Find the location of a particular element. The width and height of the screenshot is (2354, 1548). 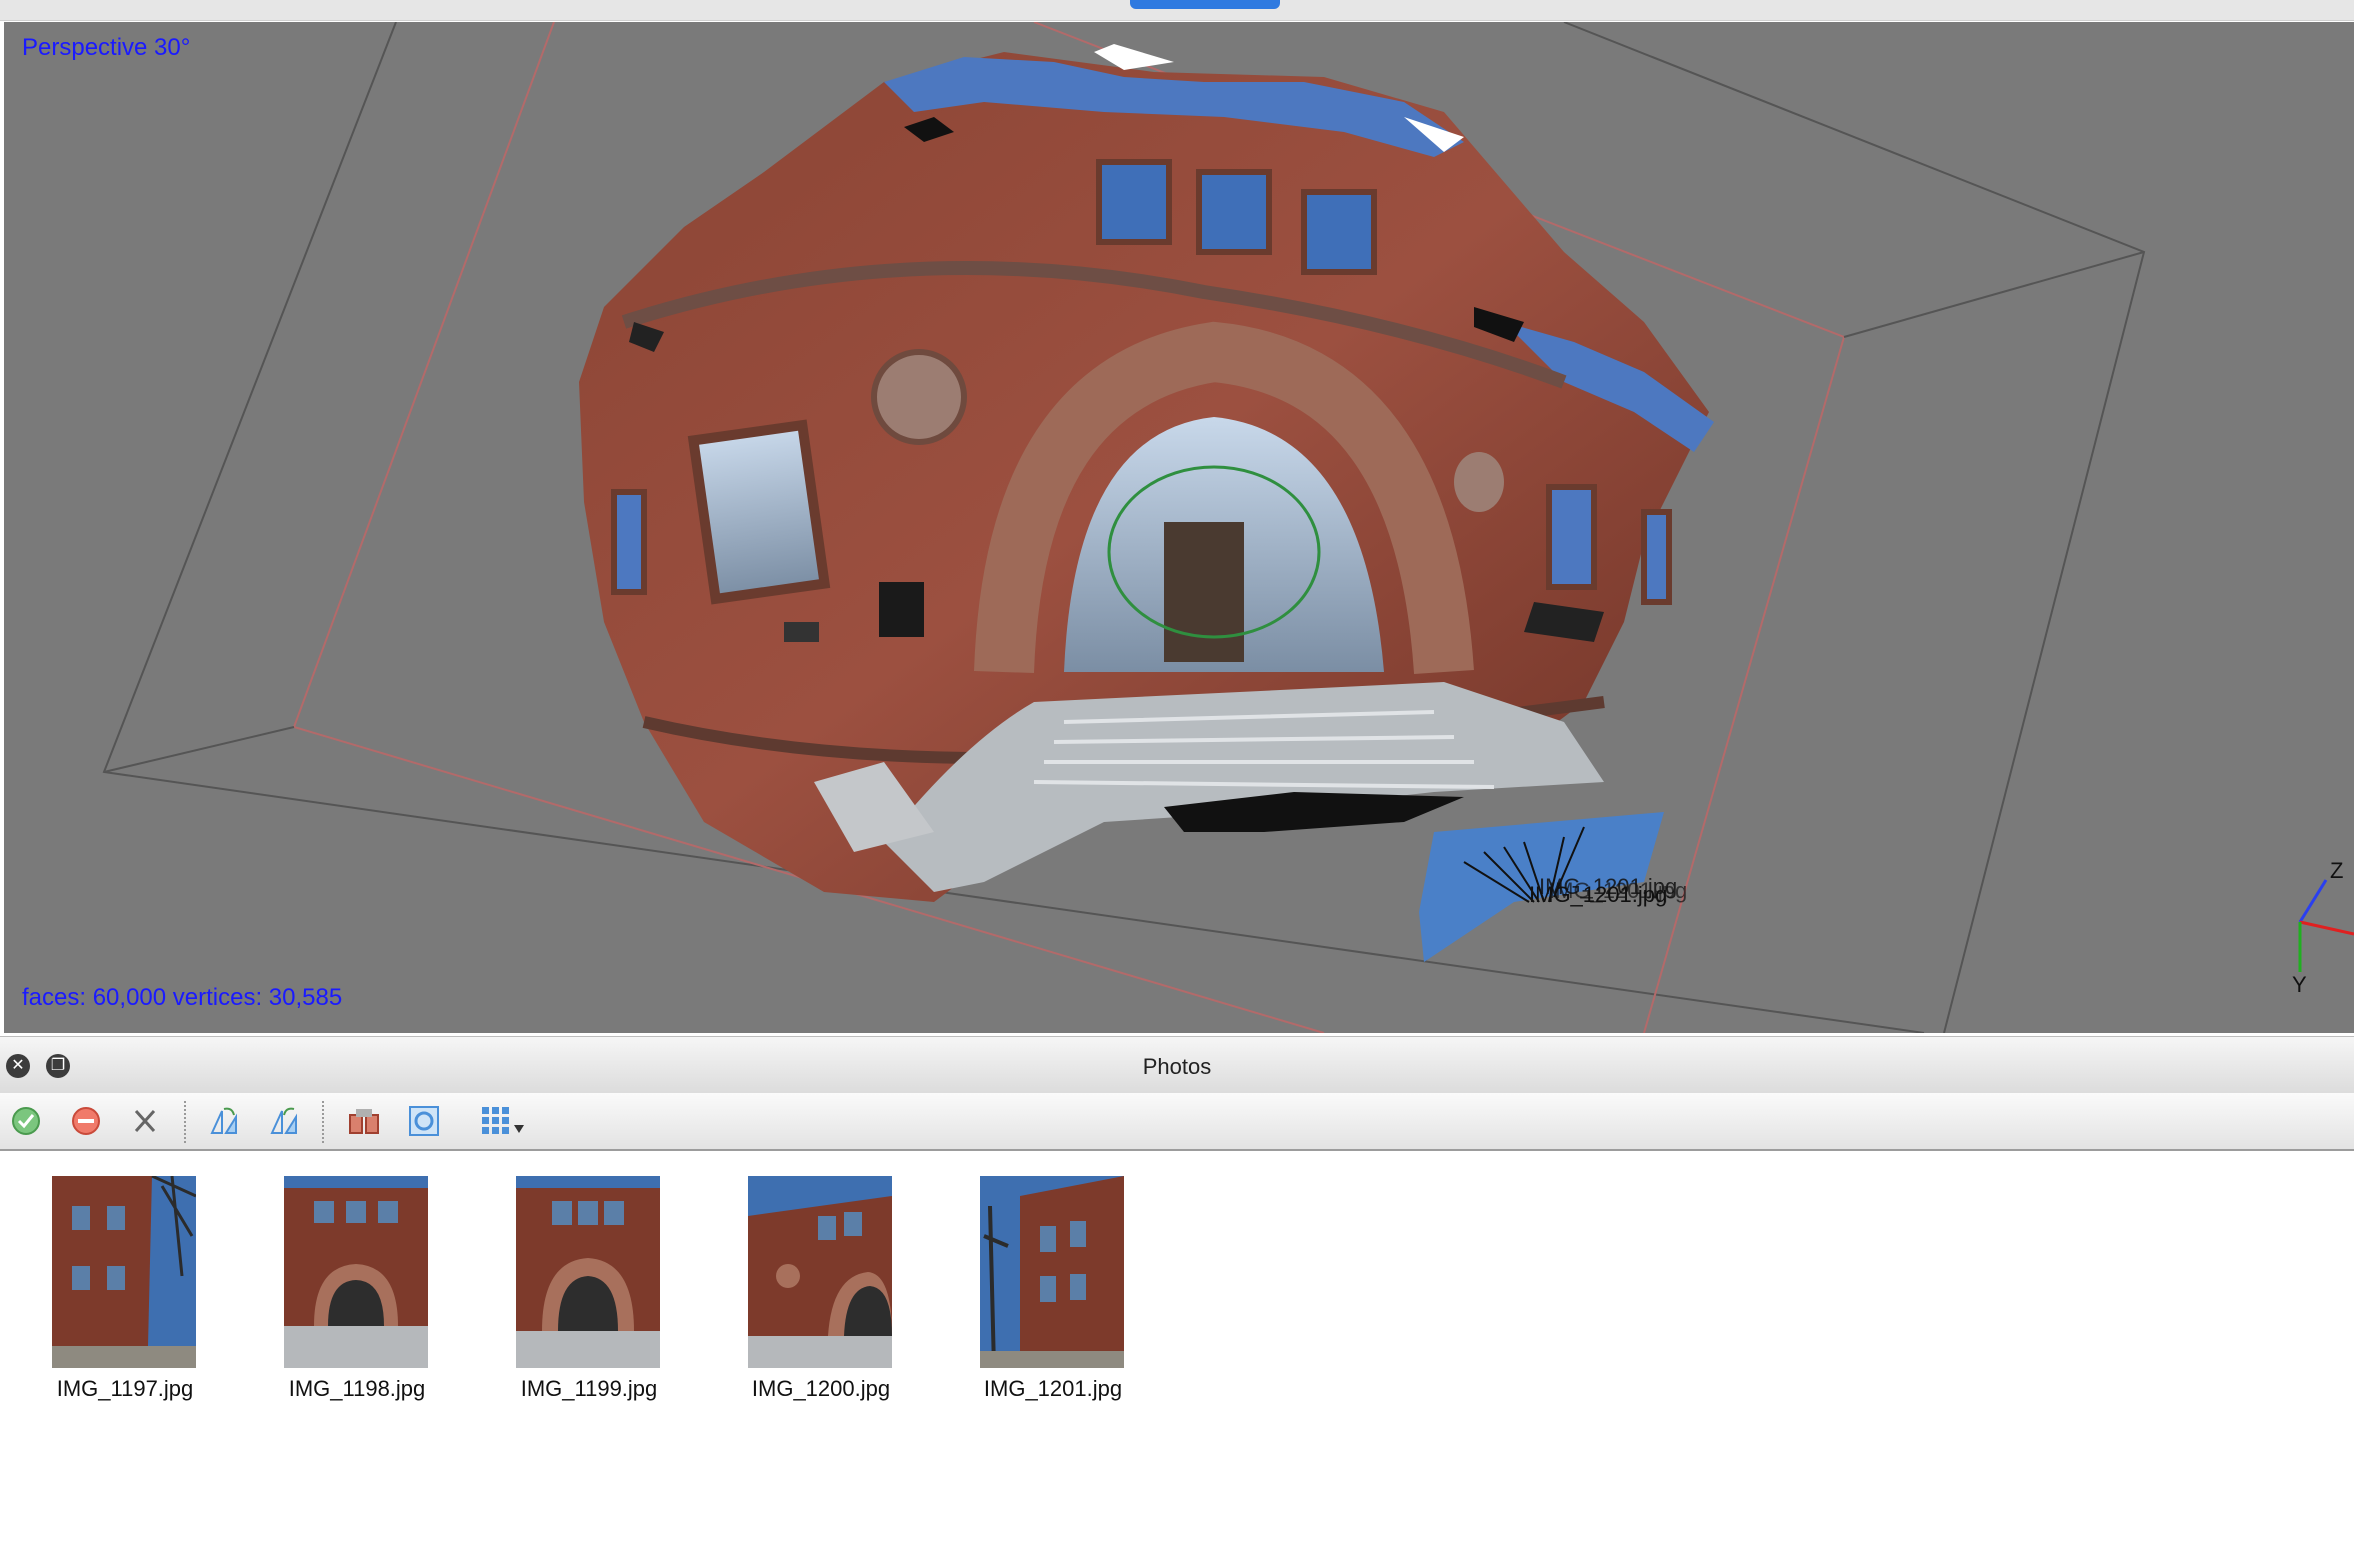

remove-cameras-button is located at coordinates (146, 1121).